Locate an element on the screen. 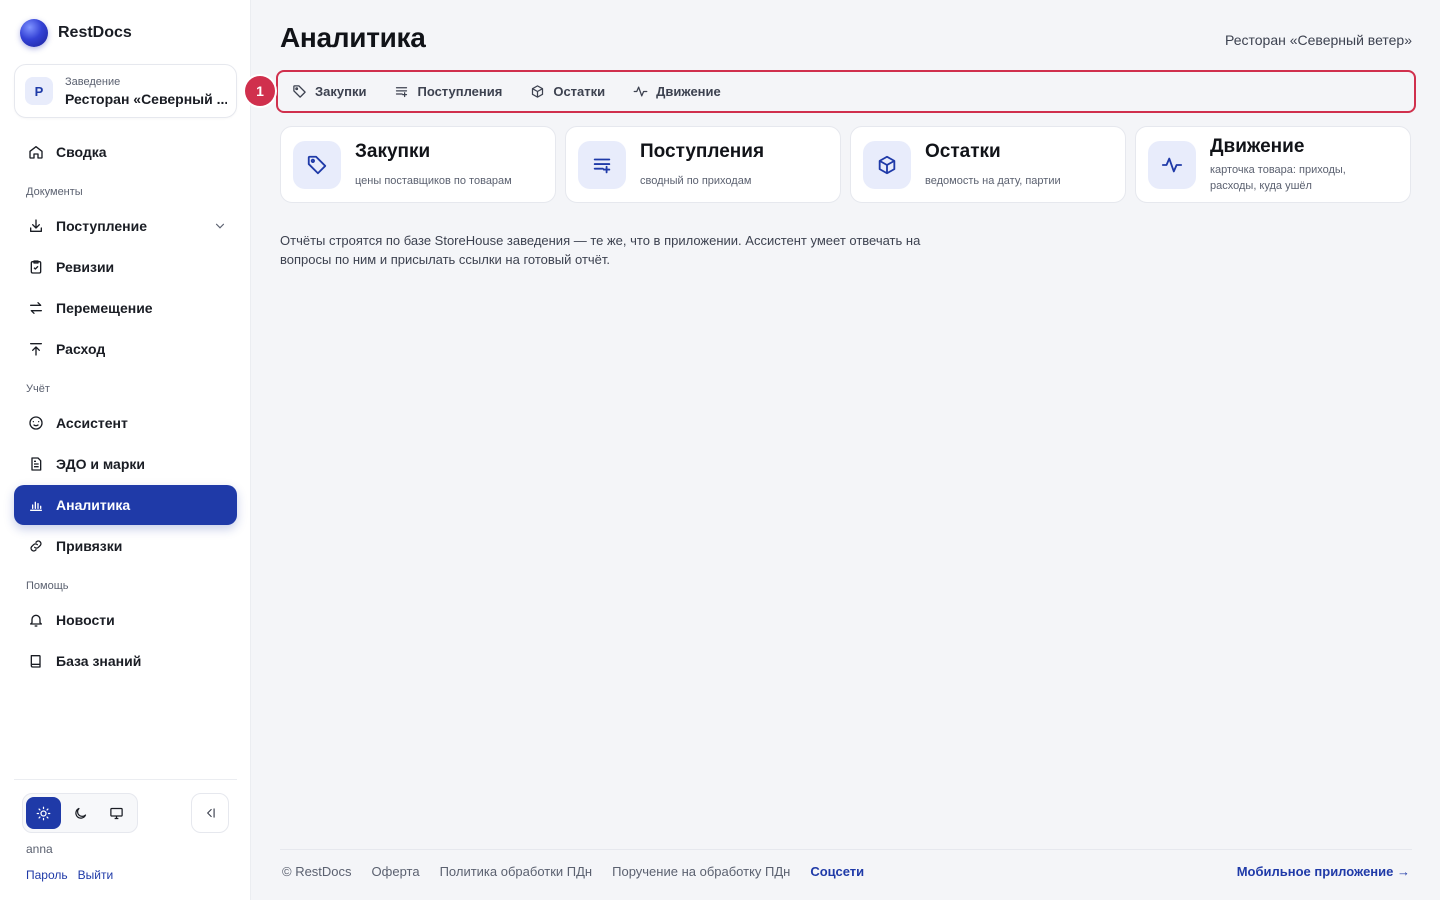 The height and width of the screenshot is (900, 1440). footer-link-processing: Поручение на обработку ПДн is located at coordinates (701, 871).